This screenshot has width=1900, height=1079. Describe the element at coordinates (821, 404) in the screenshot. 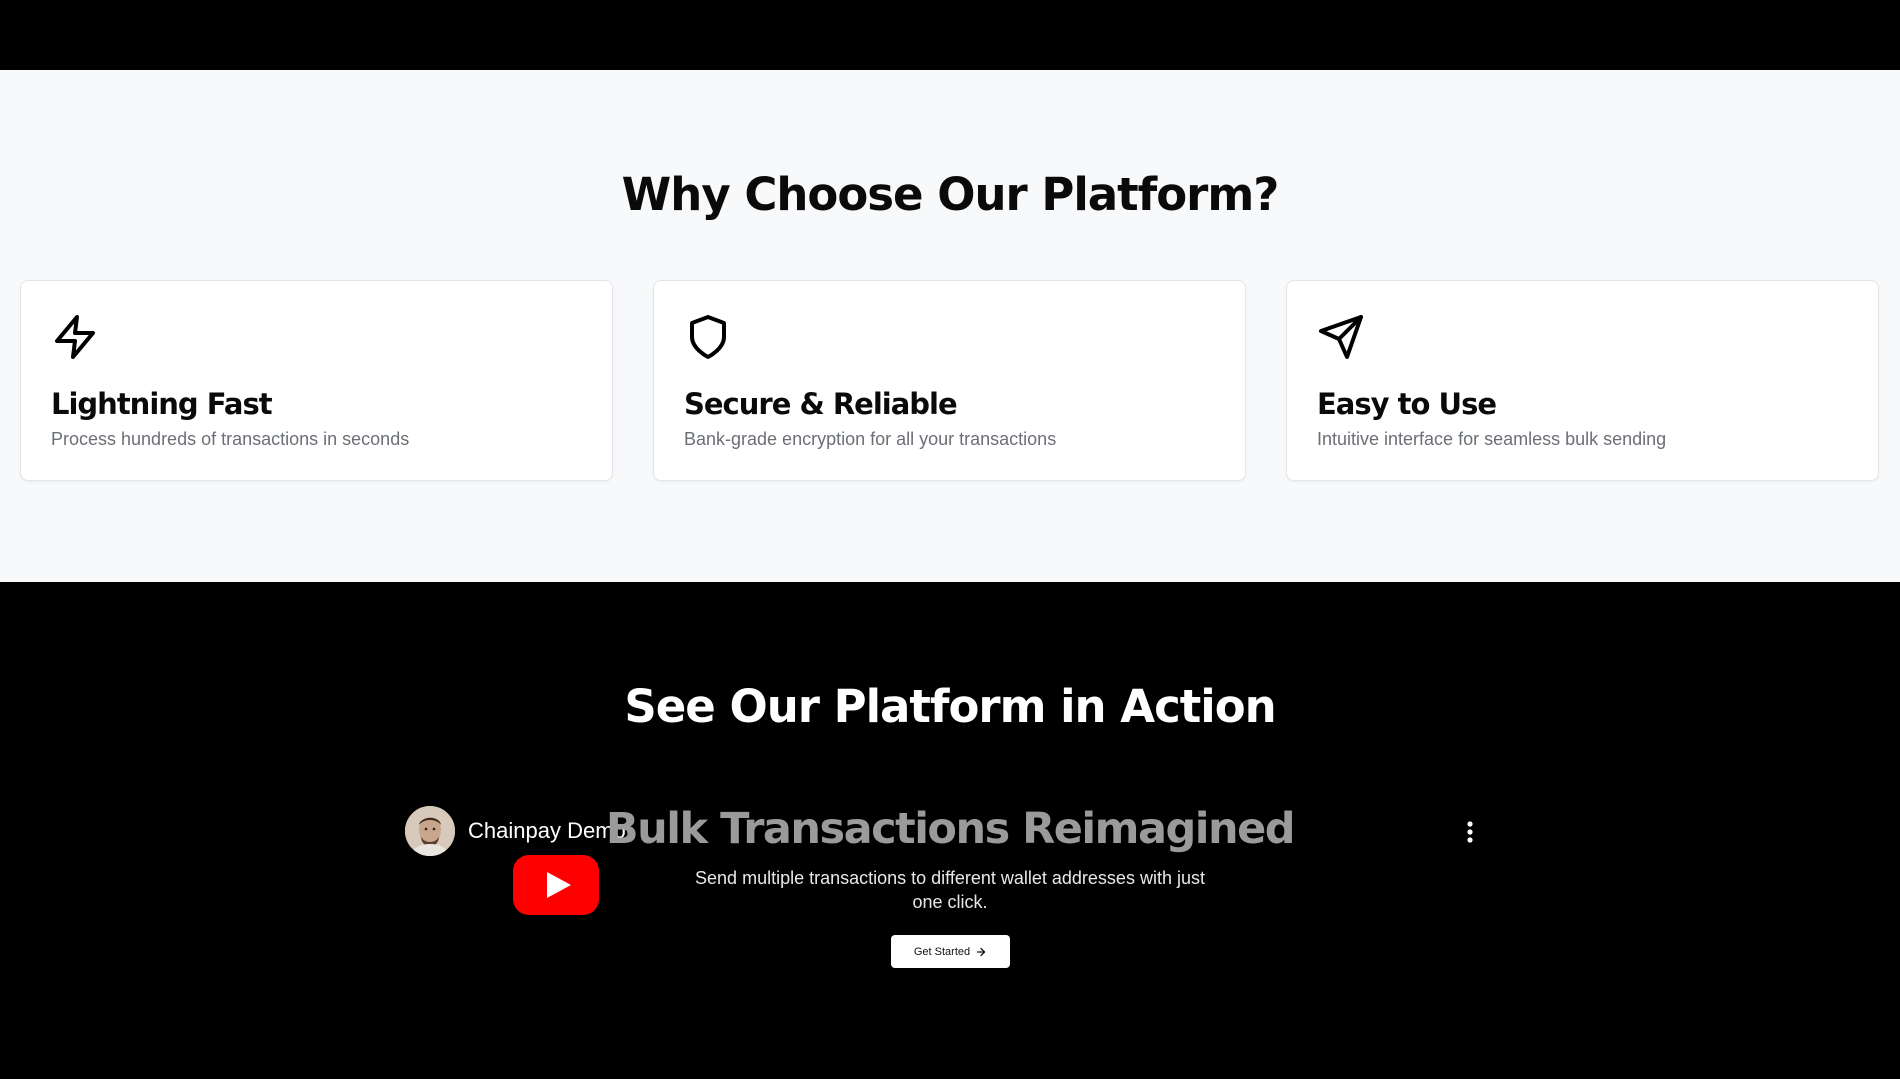

I see `feature-card-title: Secure & Reliable` at that location.